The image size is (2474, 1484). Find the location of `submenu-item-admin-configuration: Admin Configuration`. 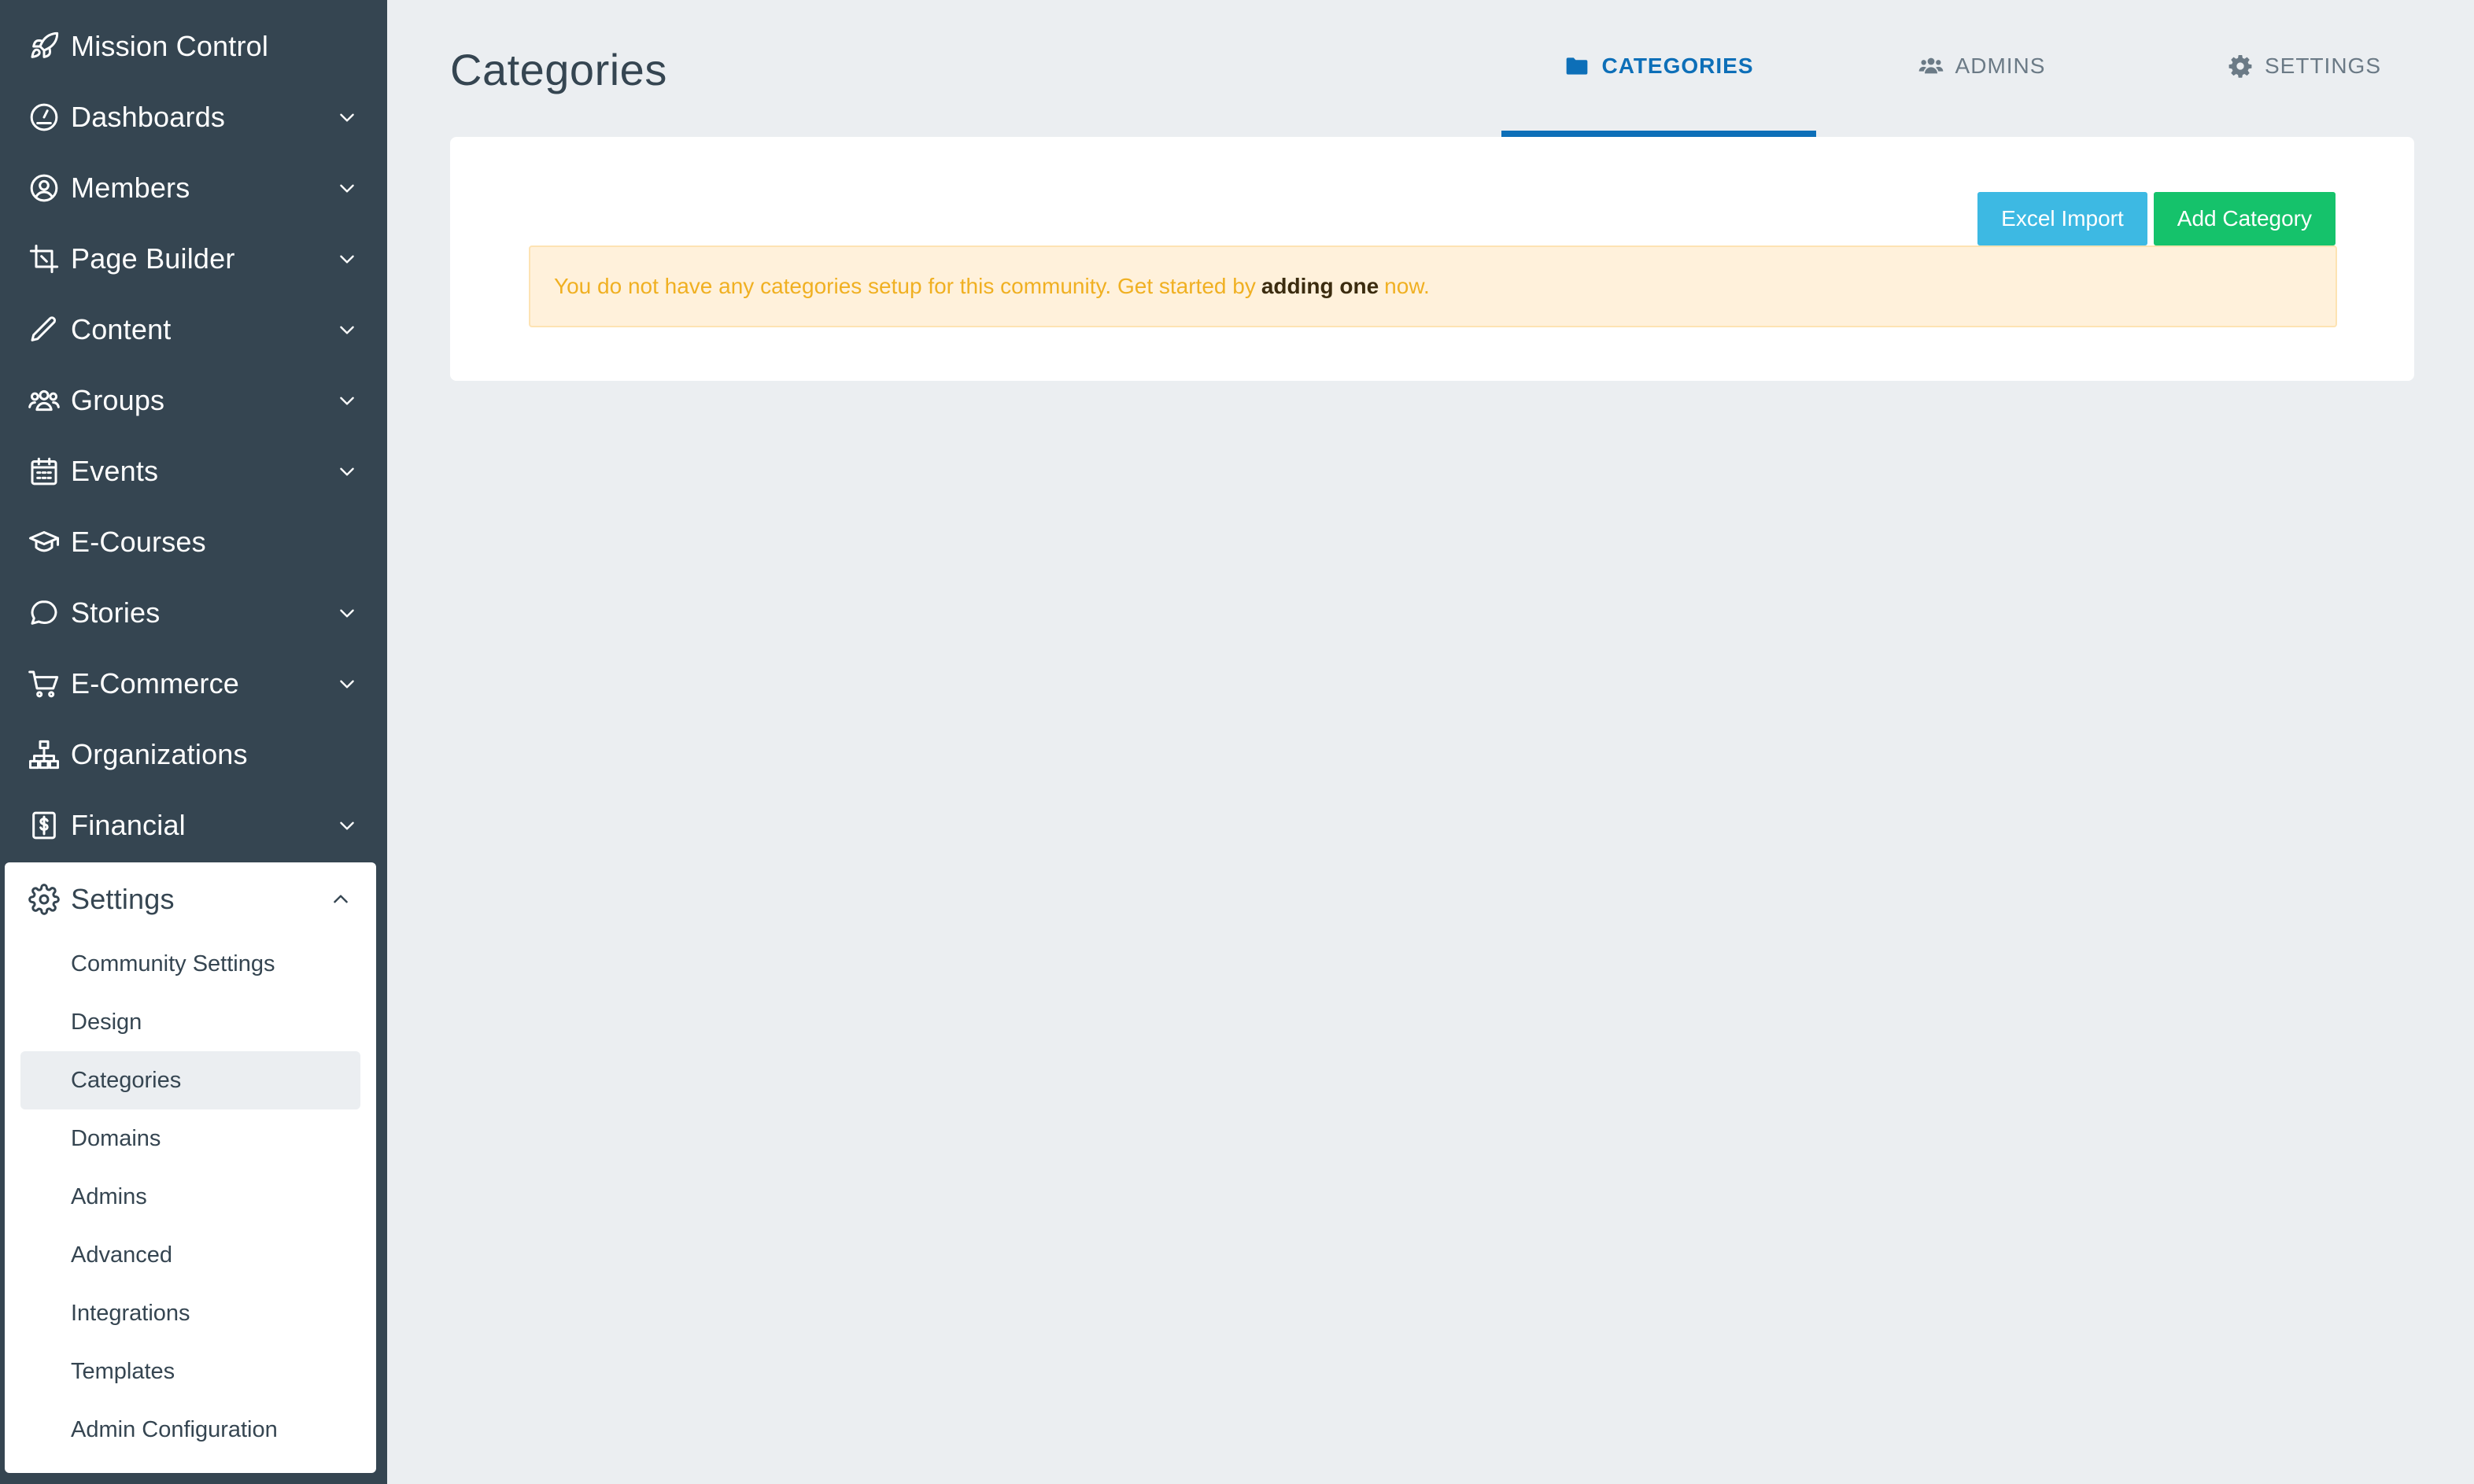

submenu-item-admin-configuration: Admin Configuration is located at coordinates (190, 1430).